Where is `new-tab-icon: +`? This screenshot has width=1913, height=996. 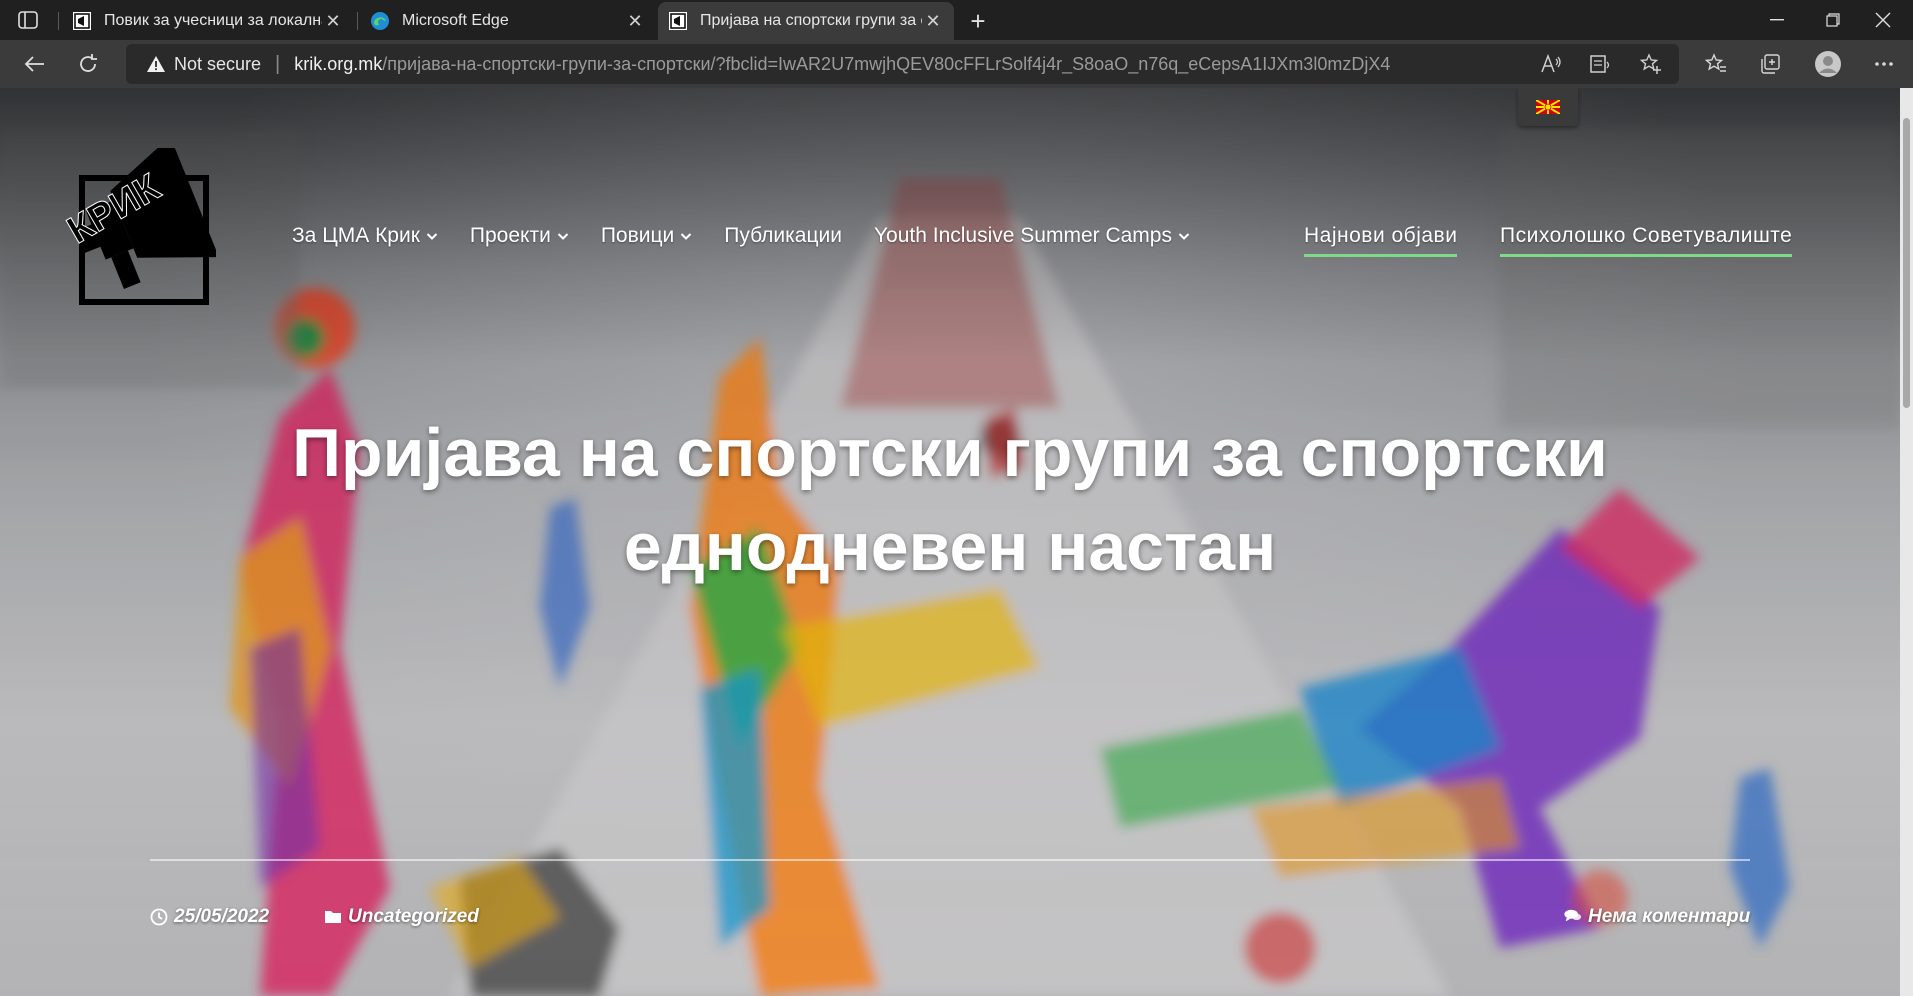
new-tab-icon: + is located at coordinates (978, 21).